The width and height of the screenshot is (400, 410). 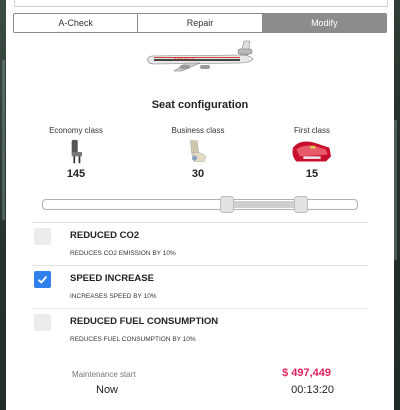 I want to click on slider-thumb-economy-business, so click(x=227, y=204).